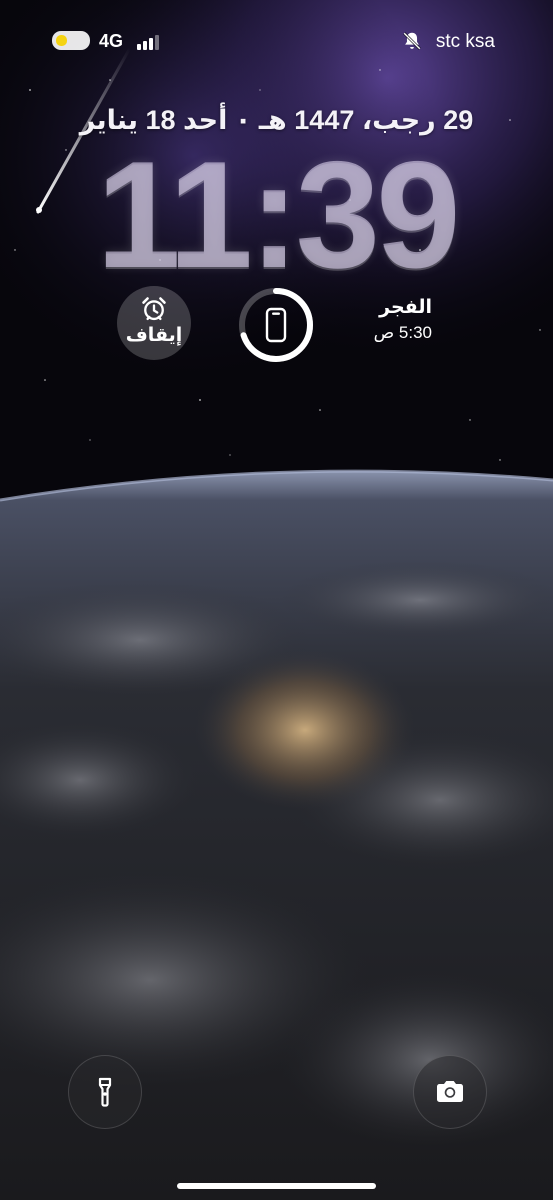 The width and height of the screenshot is (553, 1200). What do you see at coordinates (278, 215) in the screenshot?
I see `lock-screen-time: 11:39` at bounding box center [278, 215].